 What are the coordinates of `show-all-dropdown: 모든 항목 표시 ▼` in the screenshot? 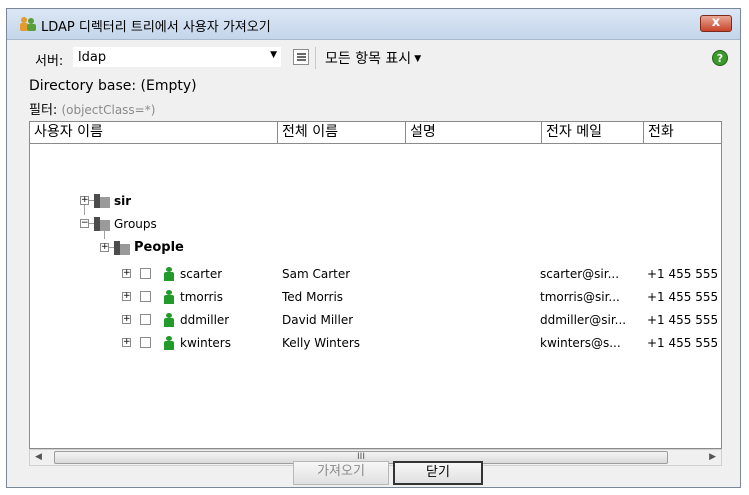 It's located at (373, 58).